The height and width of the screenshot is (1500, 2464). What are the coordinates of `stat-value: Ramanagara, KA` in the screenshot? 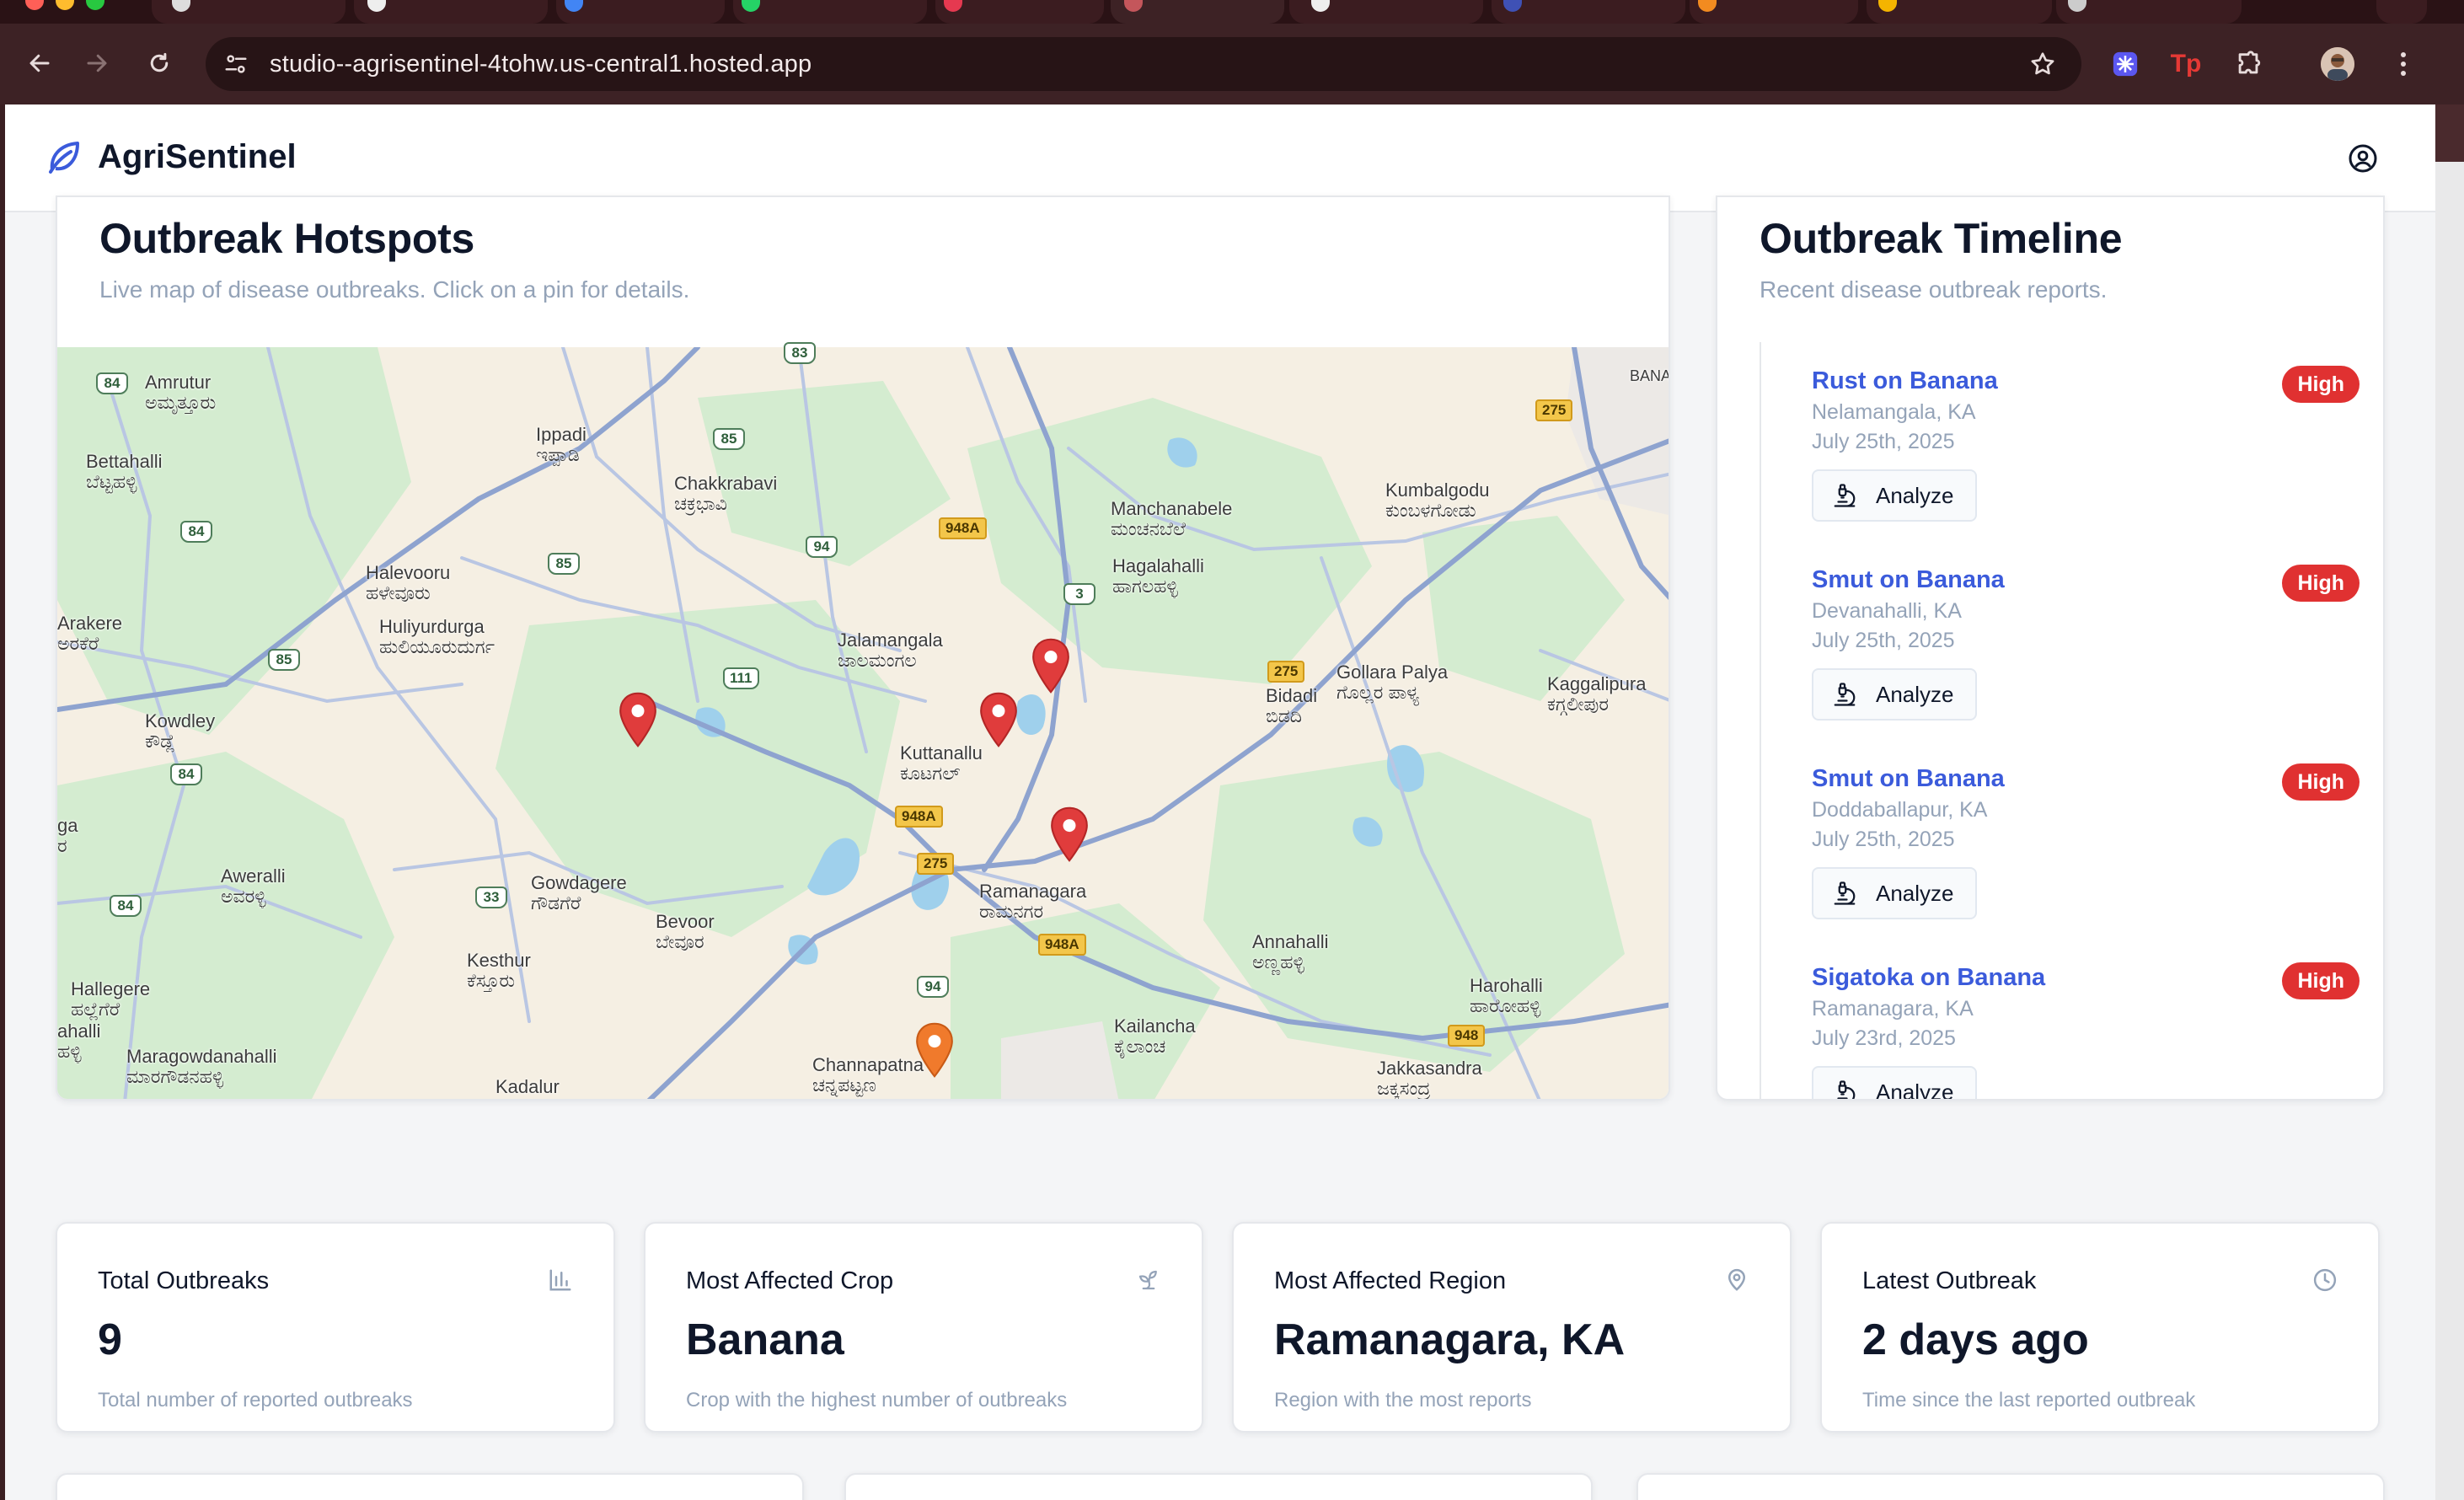 It's located at (1450, 1339).